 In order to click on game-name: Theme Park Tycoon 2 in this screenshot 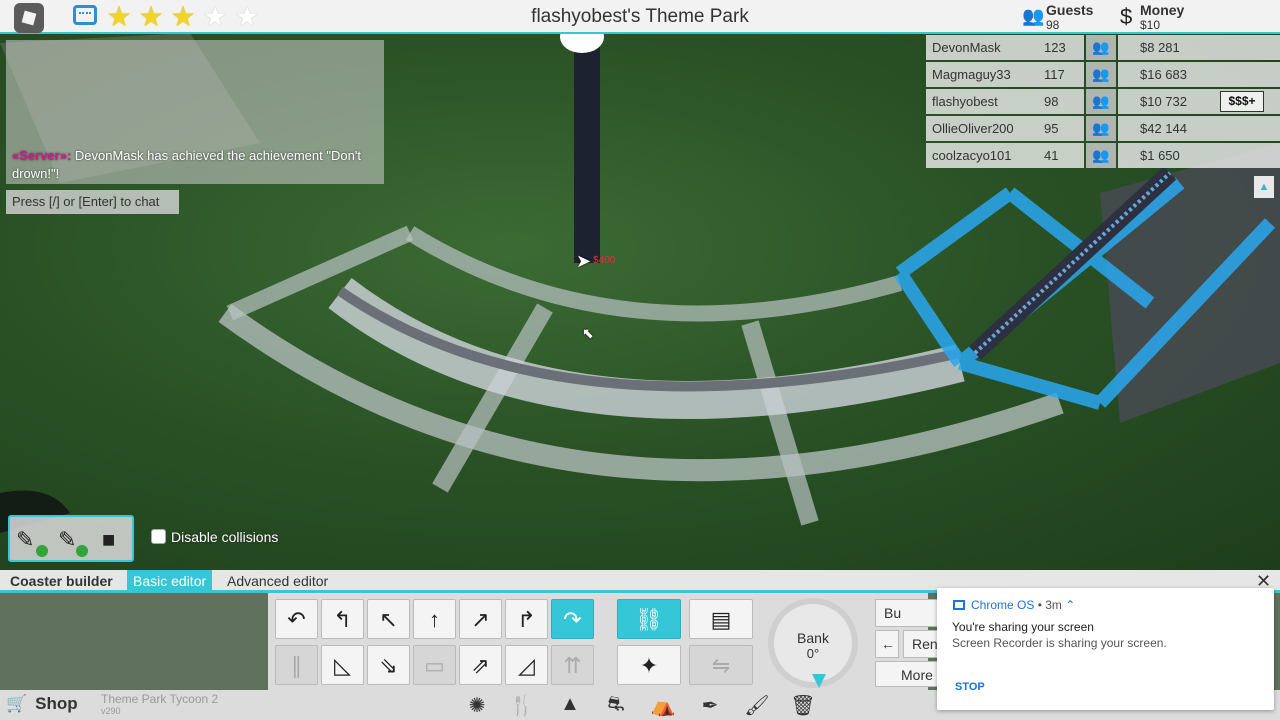, I will do `click(160, 699)`.